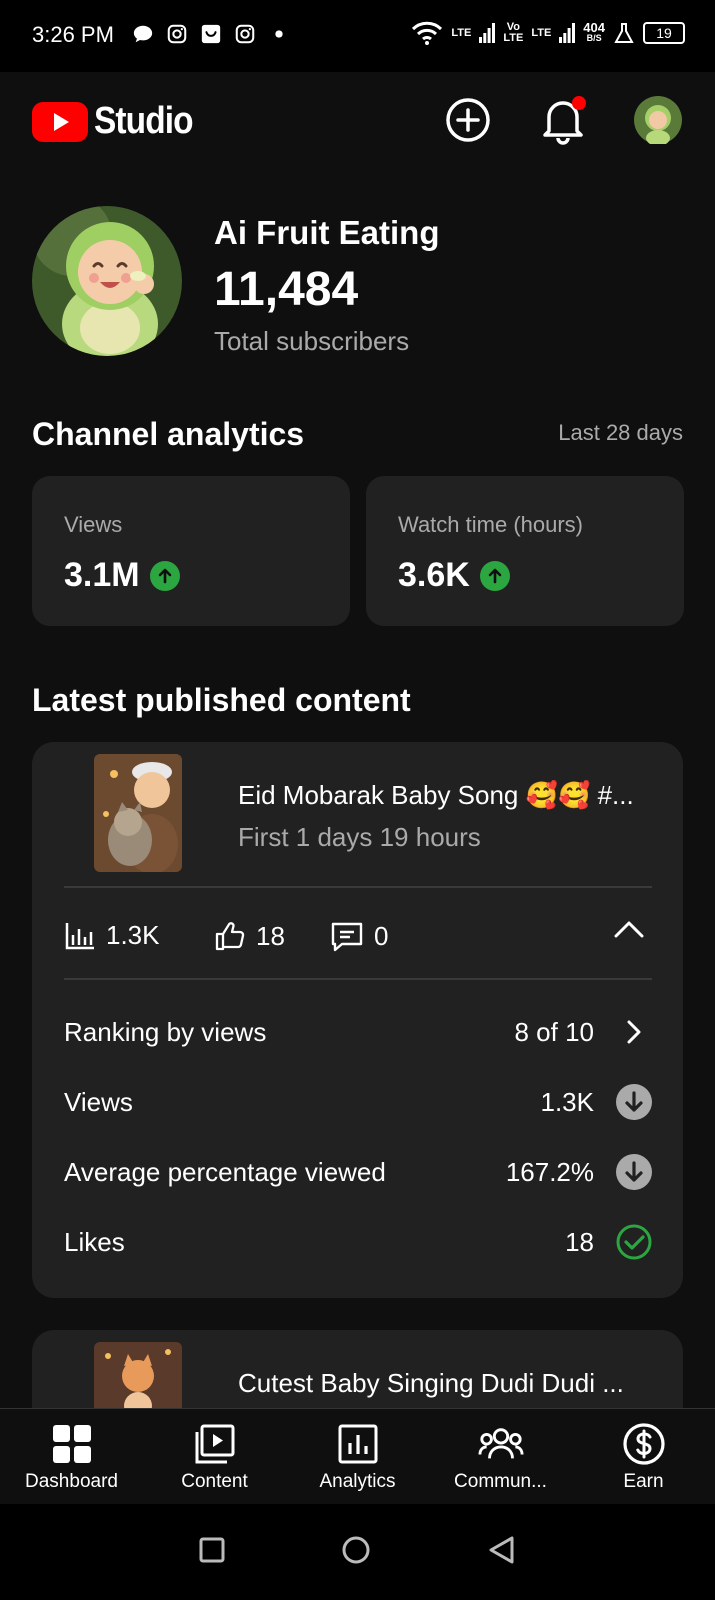 Image resolution: width=715 pixels, height=1600 pixels. Describe the element at coordinates (279, 34) in the screenshot. I see `more-notifications-dot-icon` at that location.